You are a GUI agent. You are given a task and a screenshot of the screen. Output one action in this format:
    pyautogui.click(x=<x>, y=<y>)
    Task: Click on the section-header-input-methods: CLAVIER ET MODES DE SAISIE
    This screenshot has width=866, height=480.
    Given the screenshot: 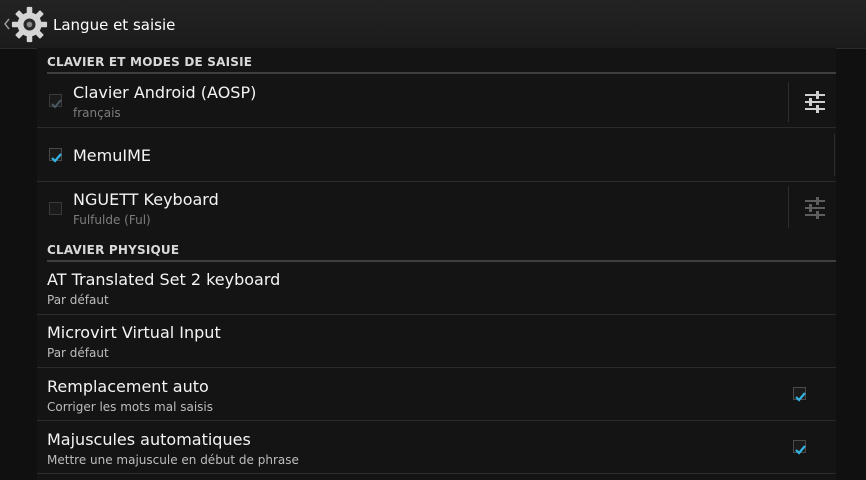 What is the action you would take?
    pyautogui.click(x=441, y=61)
    